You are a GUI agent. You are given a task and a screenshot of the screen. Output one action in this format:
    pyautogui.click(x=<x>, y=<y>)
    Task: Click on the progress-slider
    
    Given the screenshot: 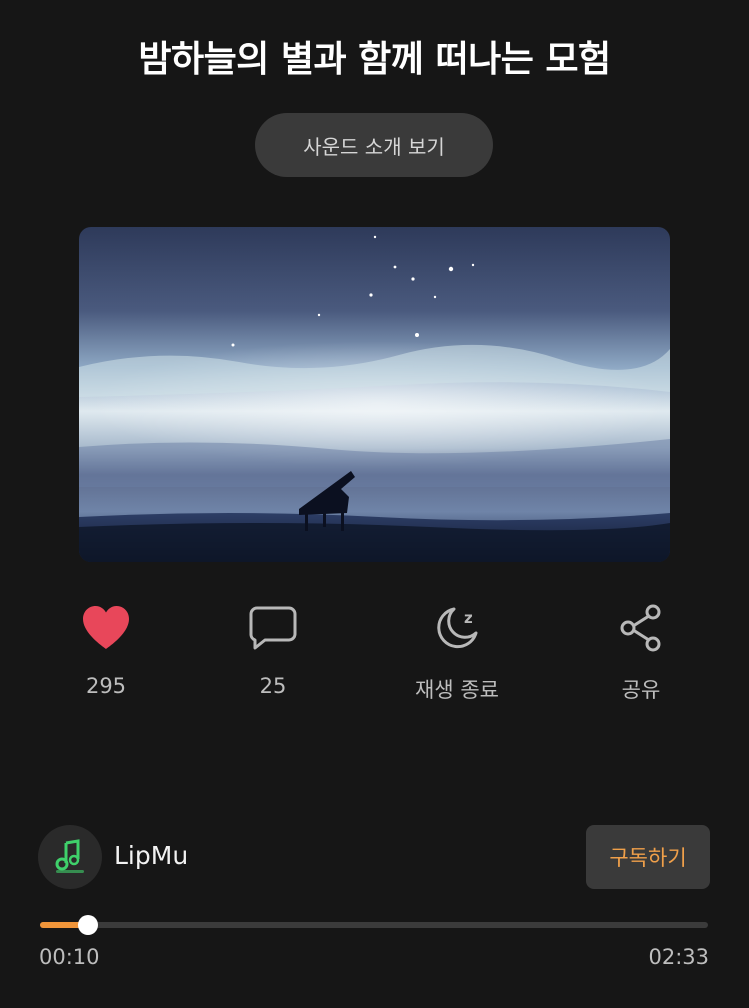 What is the action you would take?
    pyautogui.click(x=374, y=925)
    